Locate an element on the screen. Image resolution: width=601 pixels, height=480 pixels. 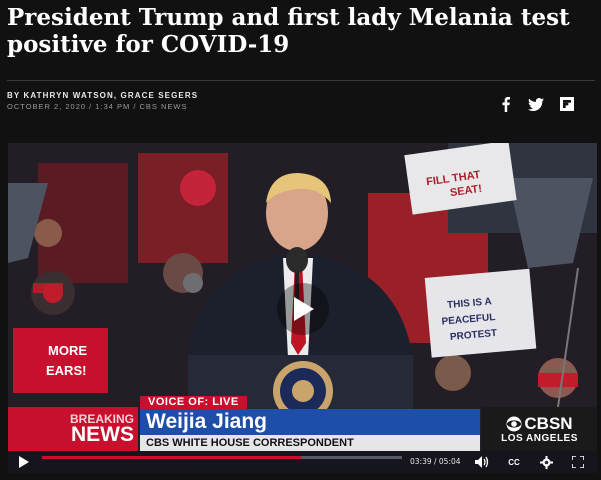
news-label: NEWS is located at coordinates (102, 434).